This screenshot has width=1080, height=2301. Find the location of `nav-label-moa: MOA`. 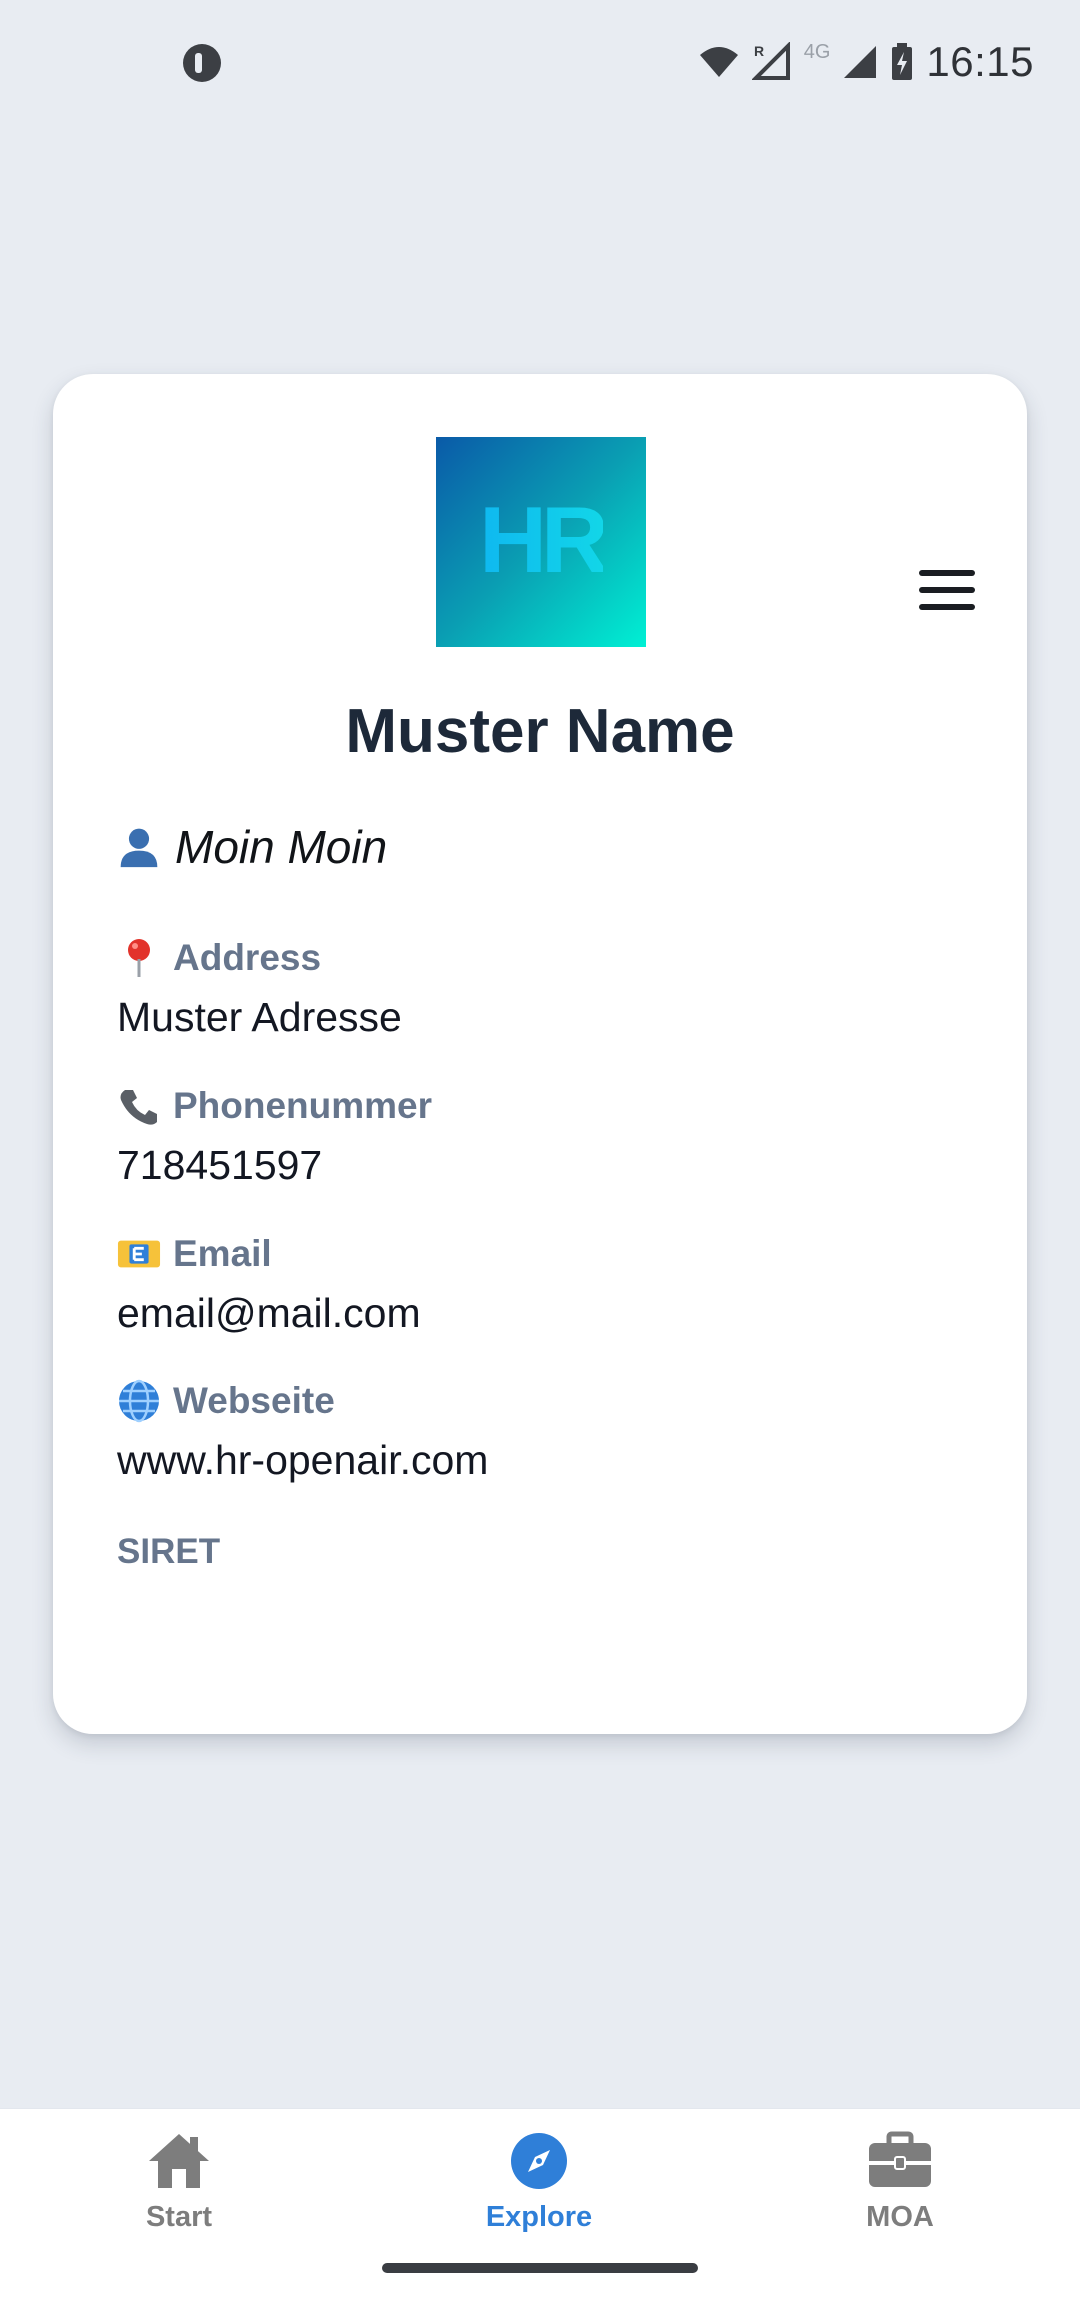

nav-label-moa: MOA is located at coordinates (900, 2217).